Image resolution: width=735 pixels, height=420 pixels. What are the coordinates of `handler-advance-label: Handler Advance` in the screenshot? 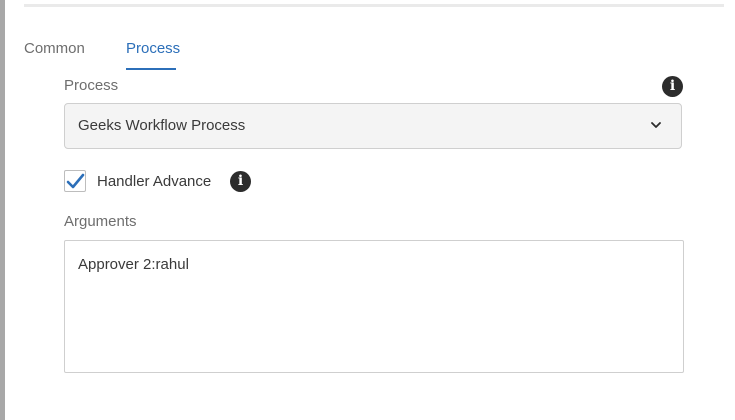 It's located at (154, 181).